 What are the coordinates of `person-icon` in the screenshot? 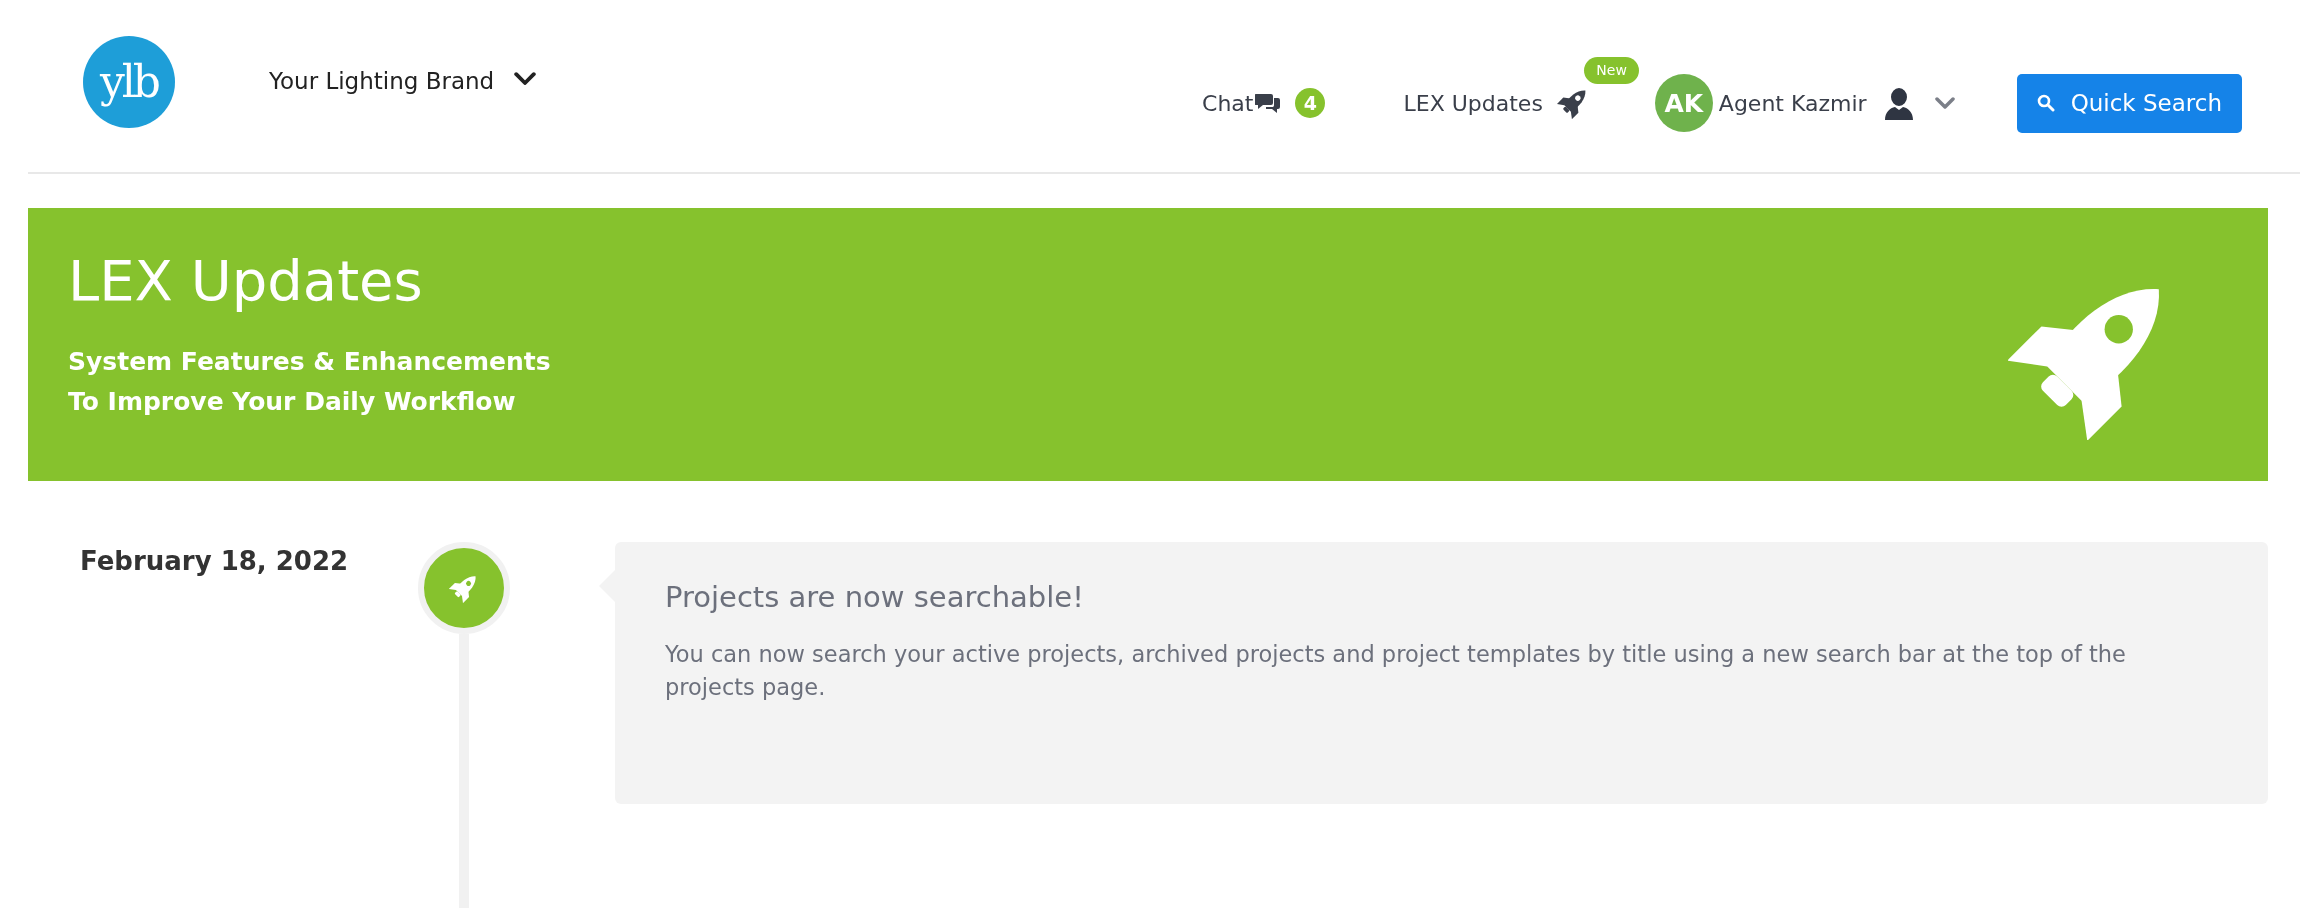 It's located at (1898, 103).